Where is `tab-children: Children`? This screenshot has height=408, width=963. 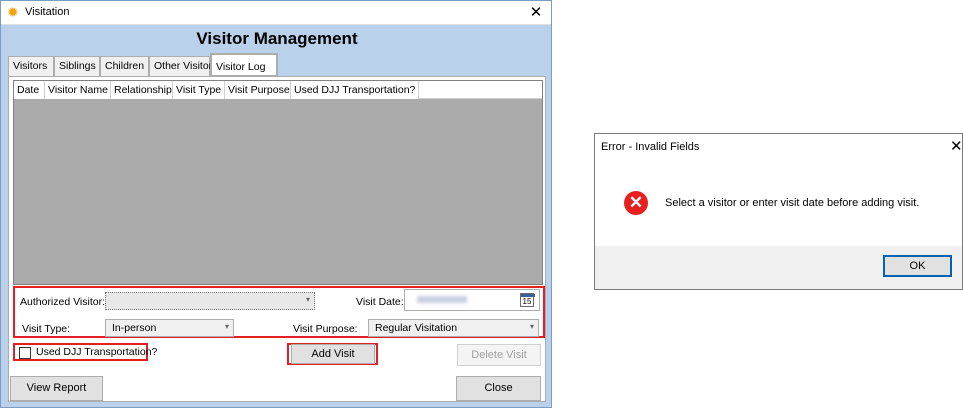
tab-children: Children is located at coordinates (124, 66).